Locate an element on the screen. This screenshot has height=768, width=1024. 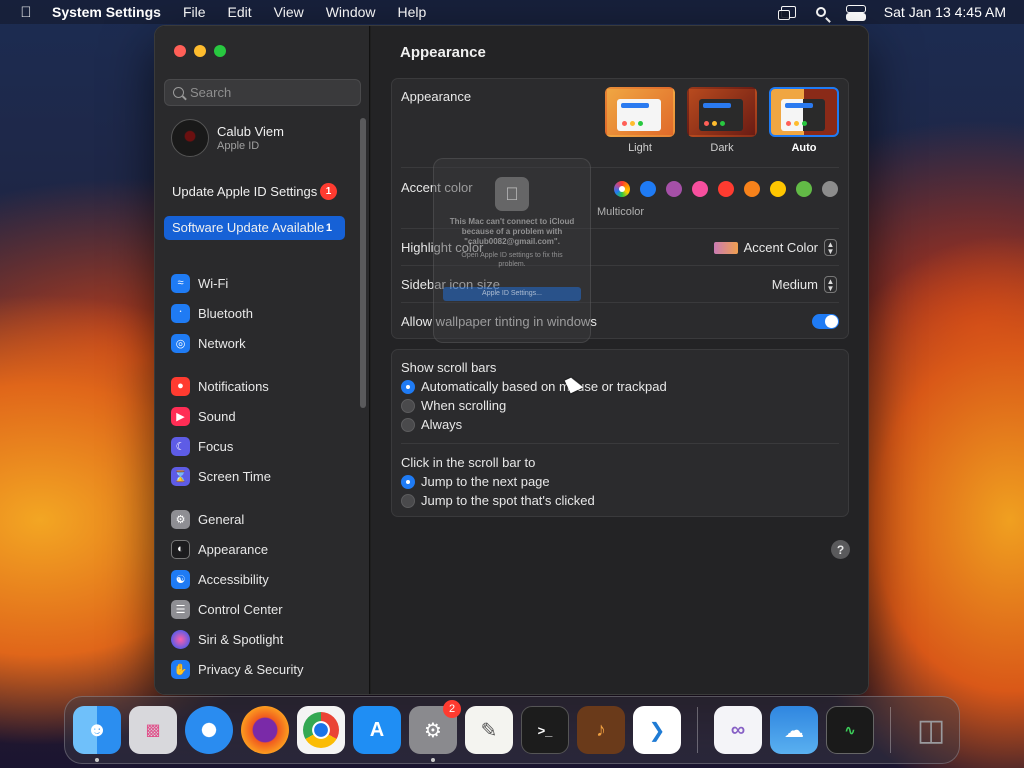
finder-icon: ☻ is located at coordinates (97, 734).